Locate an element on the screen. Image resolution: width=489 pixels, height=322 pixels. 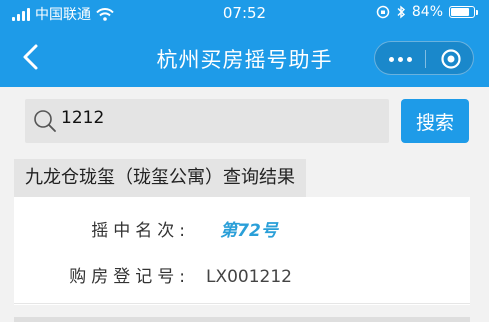
mini-program-capsule is located at coordinates (424, 58).